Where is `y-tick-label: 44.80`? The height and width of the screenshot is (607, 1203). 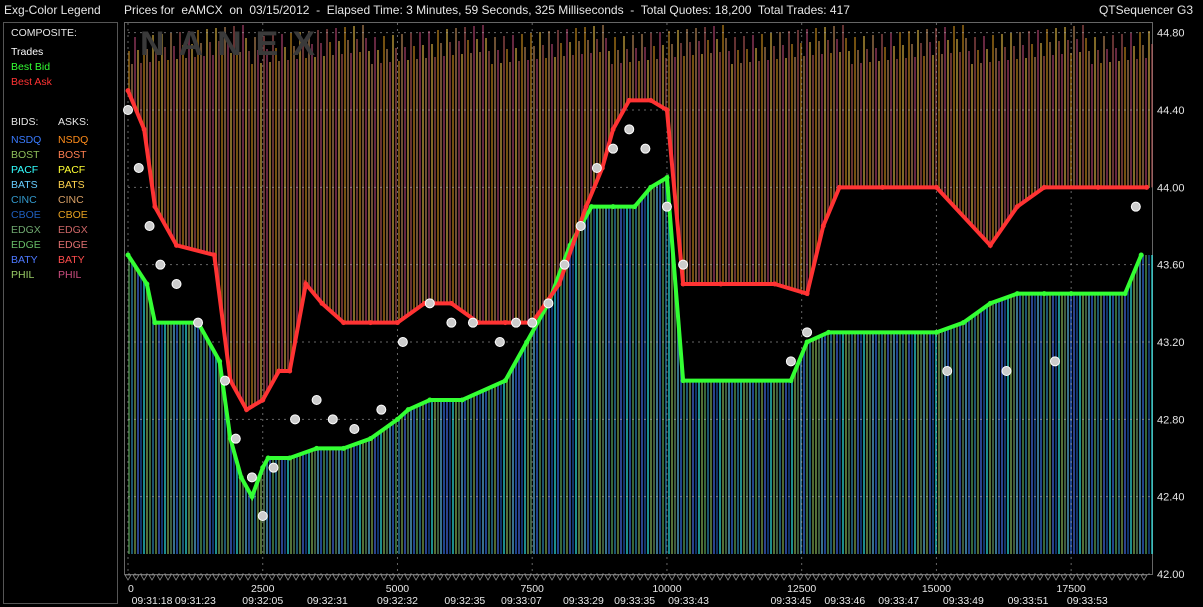 y-tick-label: 44.80 is located at coordinates (1171, 34).